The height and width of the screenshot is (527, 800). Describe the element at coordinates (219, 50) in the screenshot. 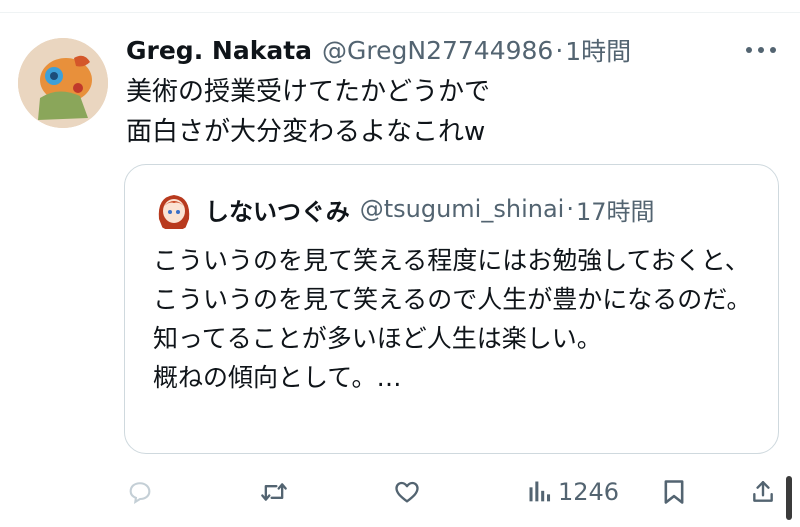

I see `author-name: Greg. Nakata` at that location.